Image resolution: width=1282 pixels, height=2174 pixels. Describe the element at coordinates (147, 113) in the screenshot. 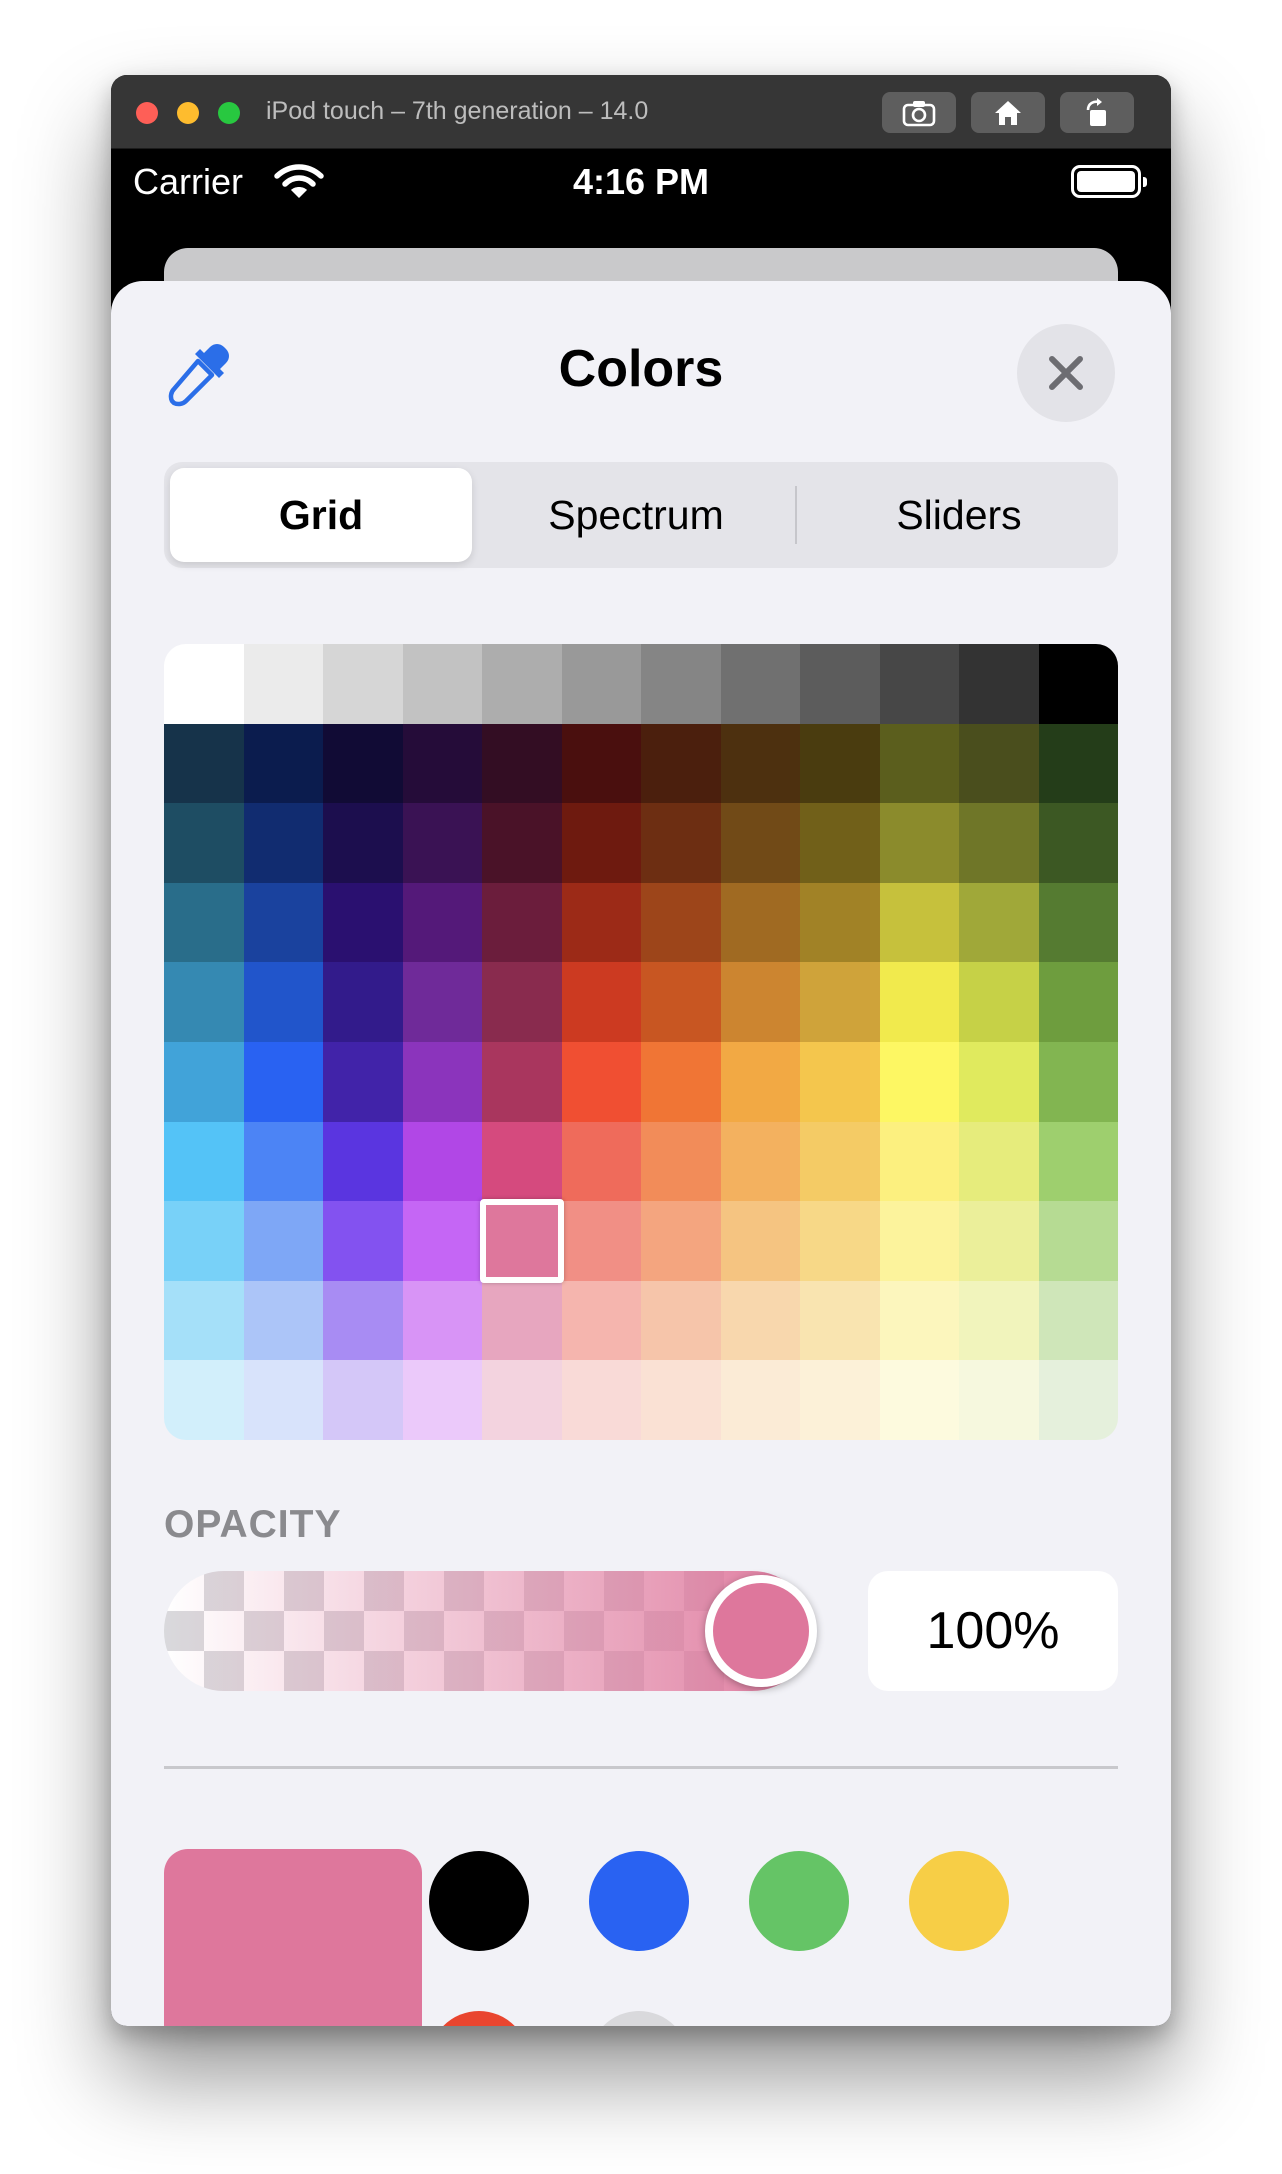

I see `window-close-button` at that location.